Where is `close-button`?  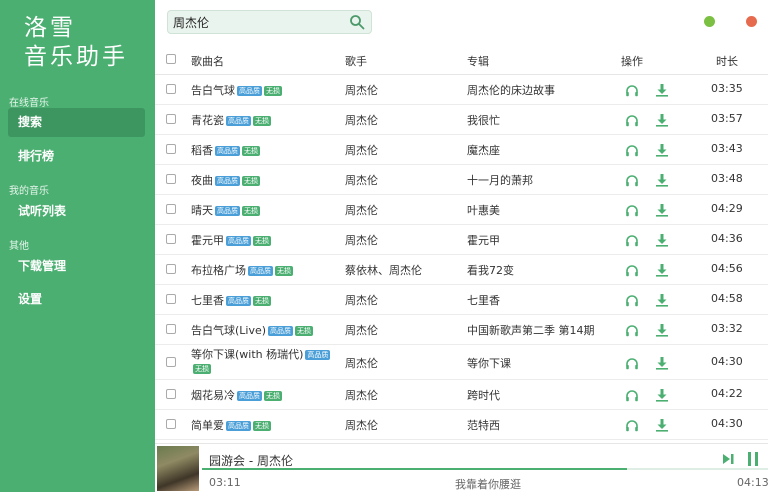 close-button is located at coordinates (751, 21).